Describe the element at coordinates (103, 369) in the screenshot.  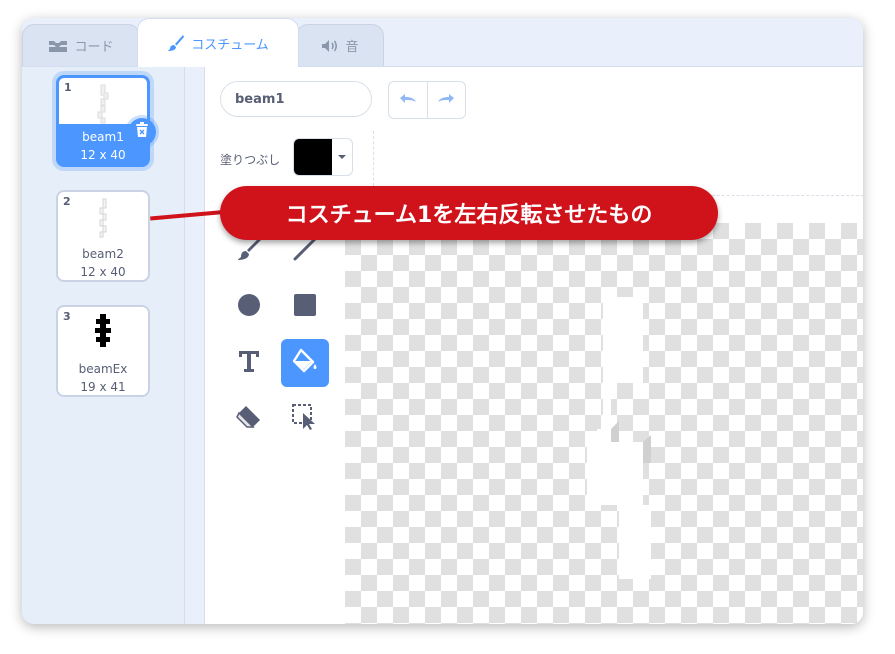
I see `costume-name: beamEx` at that location.